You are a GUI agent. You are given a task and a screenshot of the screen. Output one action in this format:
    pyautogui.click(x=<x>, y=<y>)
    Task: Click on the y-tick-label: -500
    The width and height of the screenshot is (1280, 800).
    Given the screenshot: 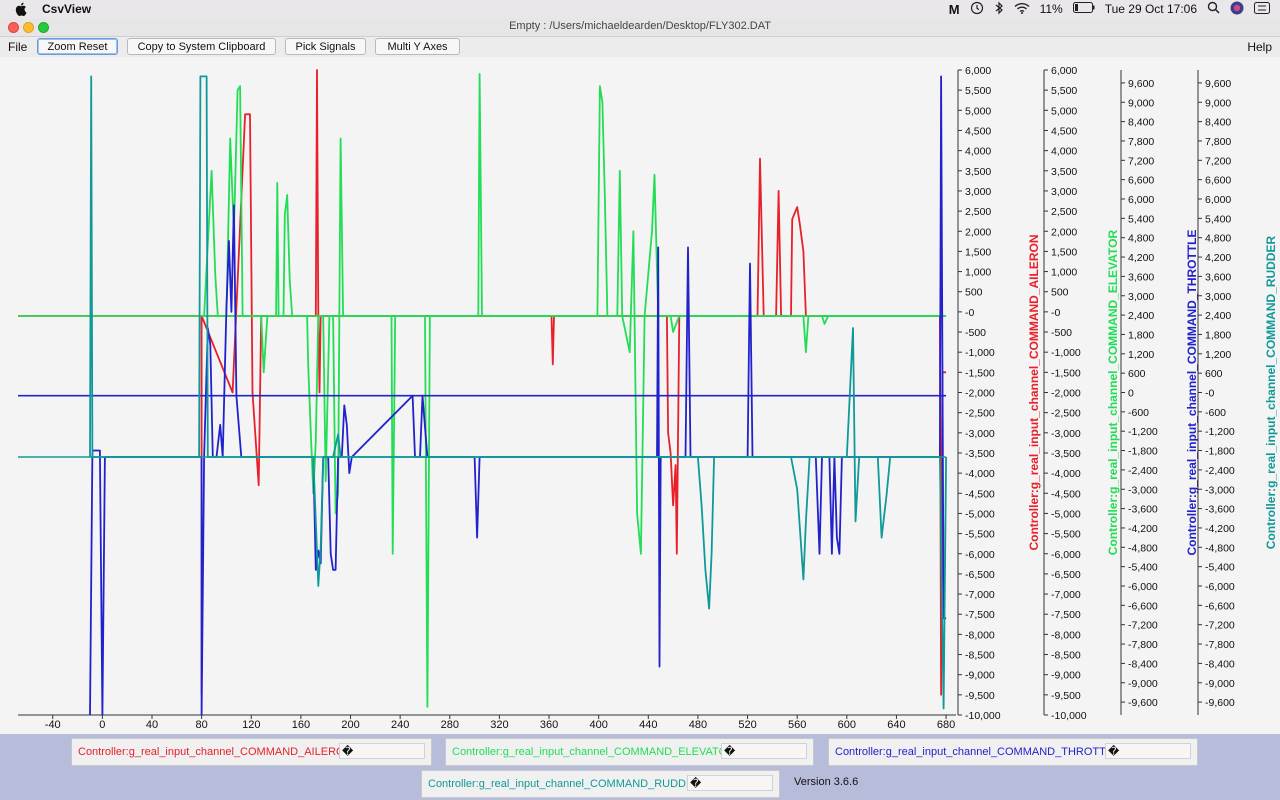 What is the action you would take?
    pyautogui.click(x=1061, y=333)
    